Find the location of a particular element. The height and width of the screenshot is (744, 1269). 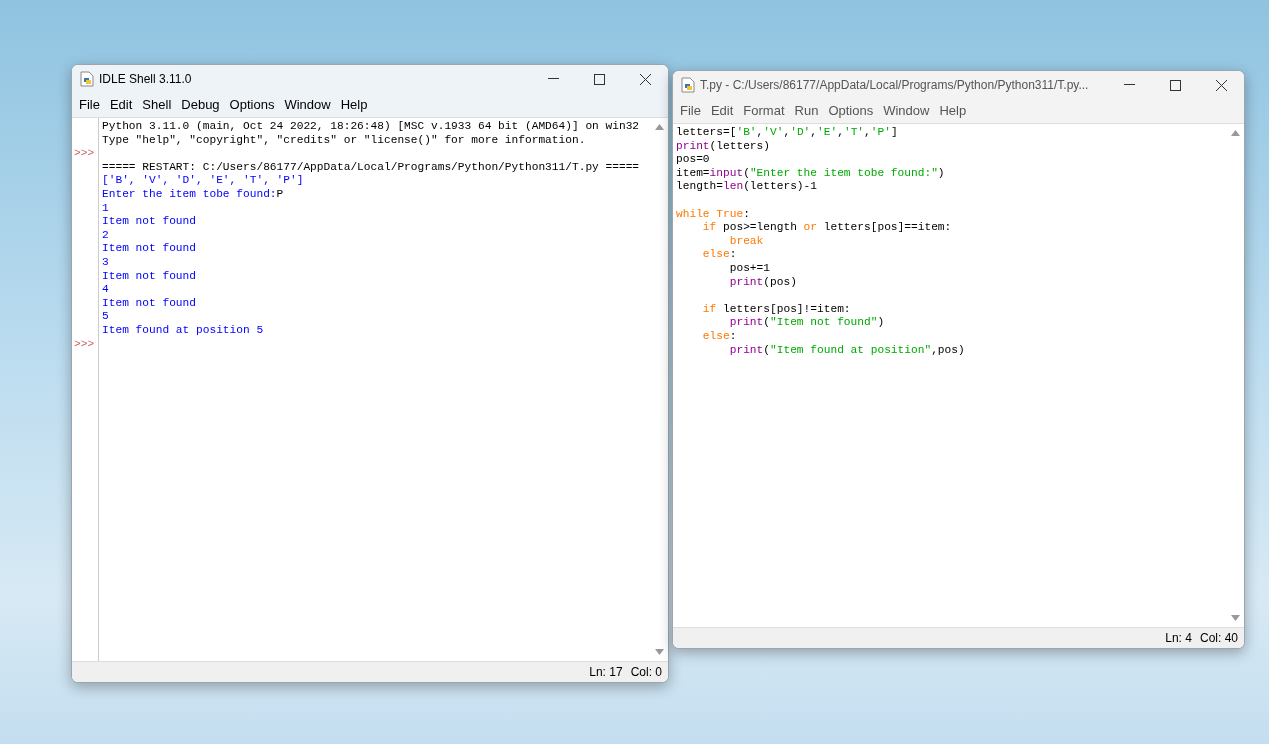

output-line: Enter the item tobe found:P is located at coordinates (193, 193).